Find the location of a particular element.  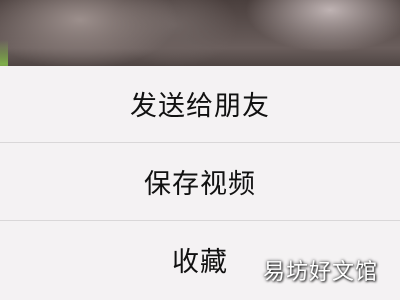

save-video-label: 保存视频 is located at coordinates (200, 184).